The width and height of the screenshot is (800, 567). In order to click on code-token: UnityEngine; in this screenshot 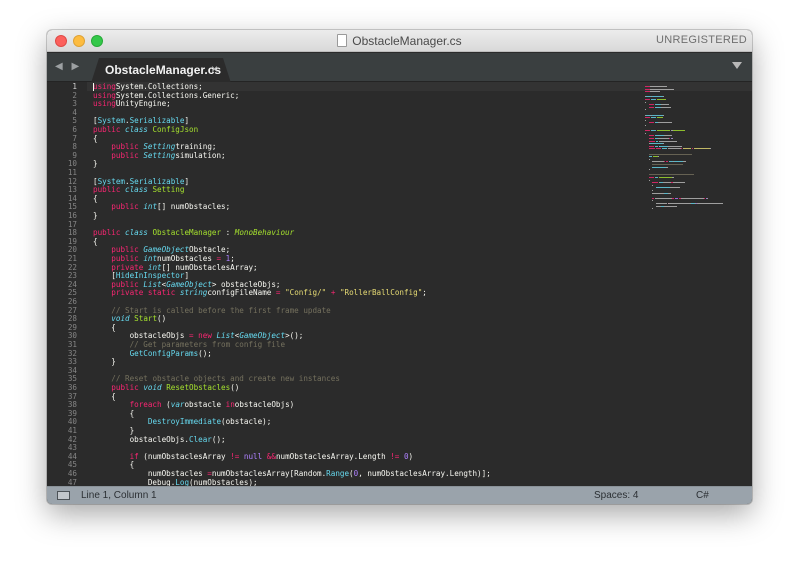, I will do `click(143, 104)`.